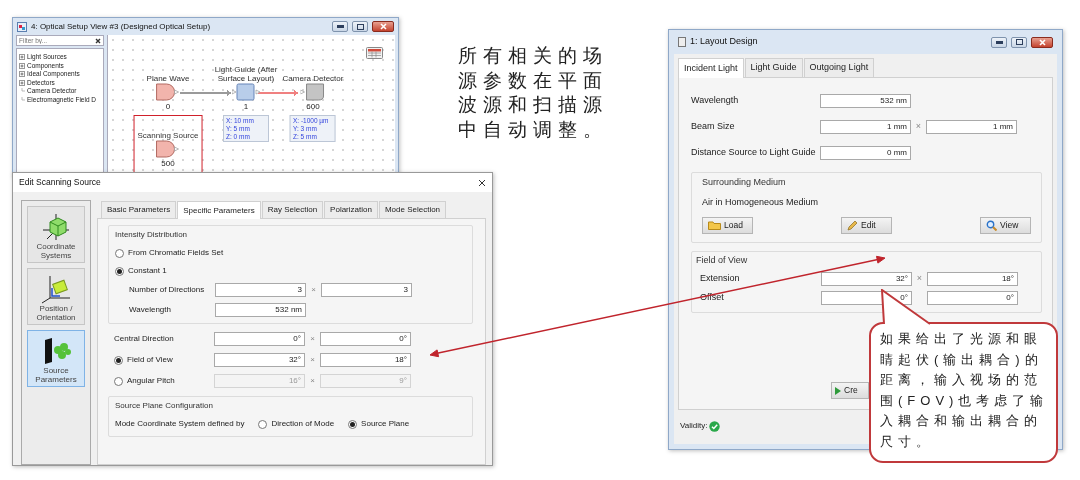  What do you see at coordinates (712, 298) in the screenshot?
I see `field-label: Offset` at bounding box center [712, 298].